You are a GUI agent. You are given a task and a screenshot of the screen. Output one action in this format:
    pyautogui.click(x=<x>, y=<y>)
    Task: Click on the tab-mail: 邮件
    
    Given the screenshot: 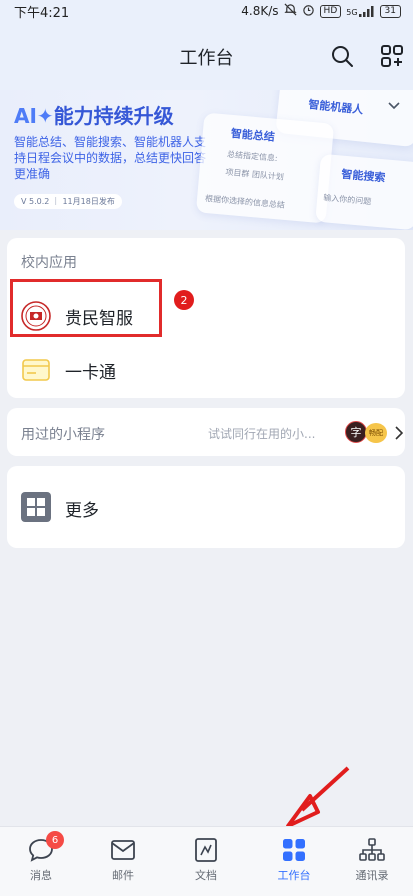 What is the action you would take?
    pyautogui.click(x=123, y=861)
    